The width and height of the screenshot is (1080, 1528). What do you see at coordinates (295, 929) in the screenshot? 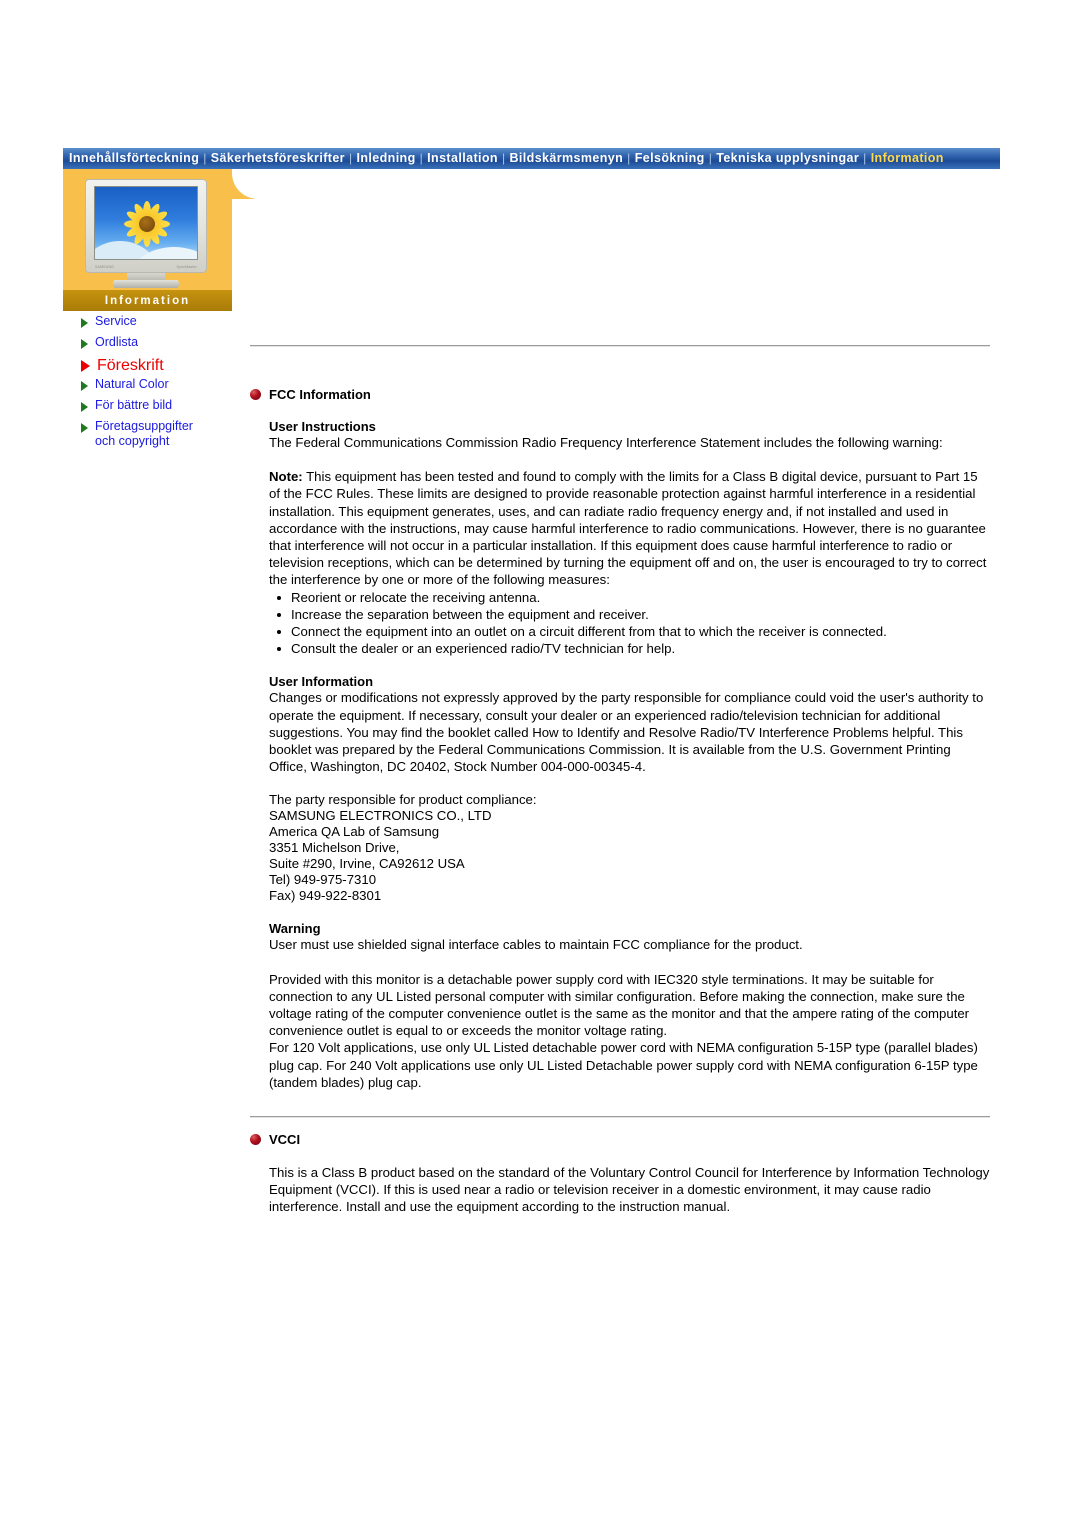
I see `warning-heading: Warning` at bounding box center [295, 929].